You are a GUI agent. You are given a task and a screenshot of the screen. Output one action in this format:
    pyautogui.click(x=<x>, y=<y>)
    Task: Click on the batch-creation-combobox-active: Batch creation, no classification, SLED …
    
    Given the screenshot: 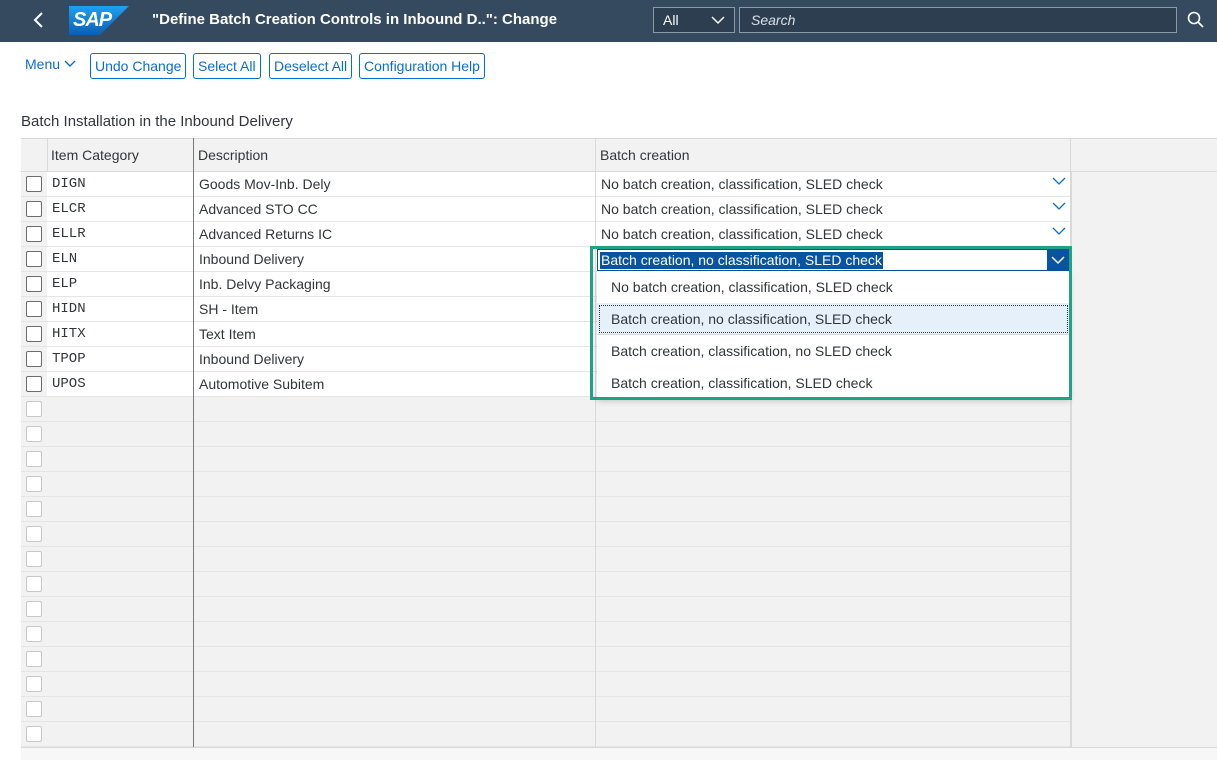 What is the action you would take?
    pyautogui.click(x=833, y=260)
    